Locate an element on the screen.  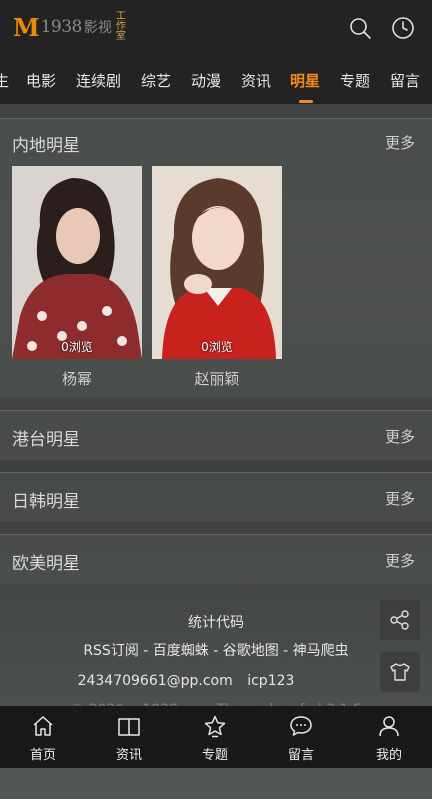
footer-contact-row: 2434709661@pp.com icp123 is located at coordinates (201, 681).